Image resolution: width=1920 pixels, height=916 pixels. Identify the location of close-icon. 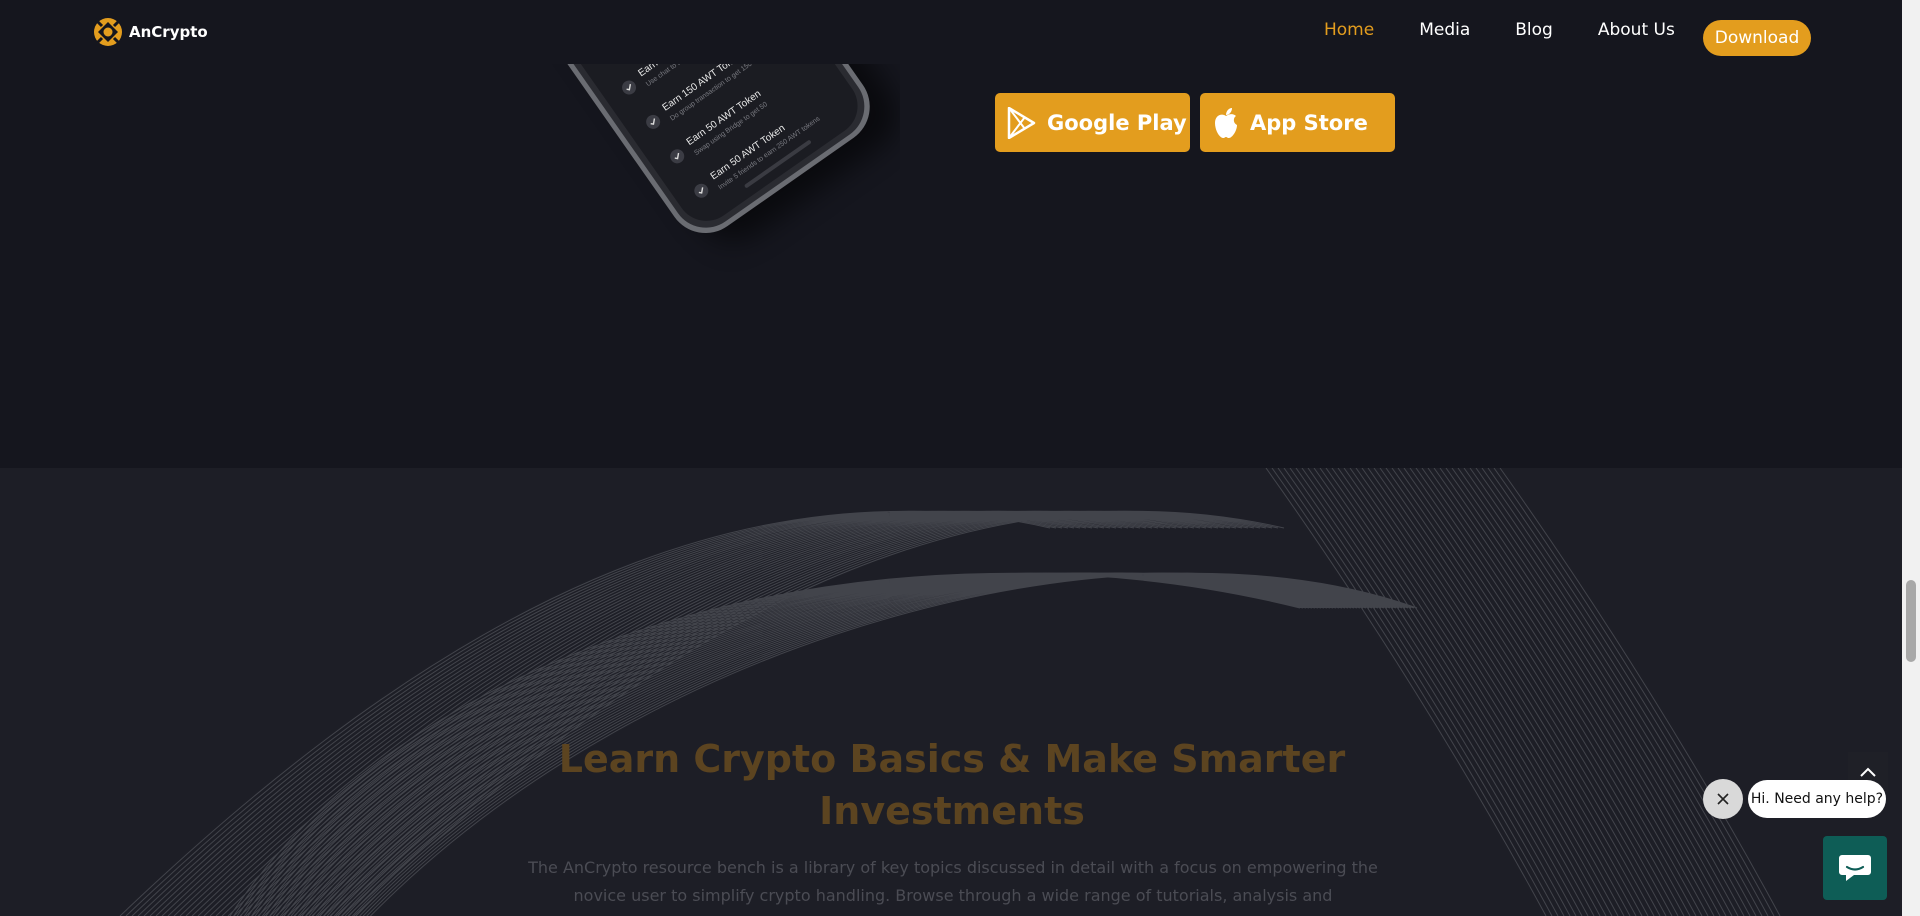
(1723, 799).